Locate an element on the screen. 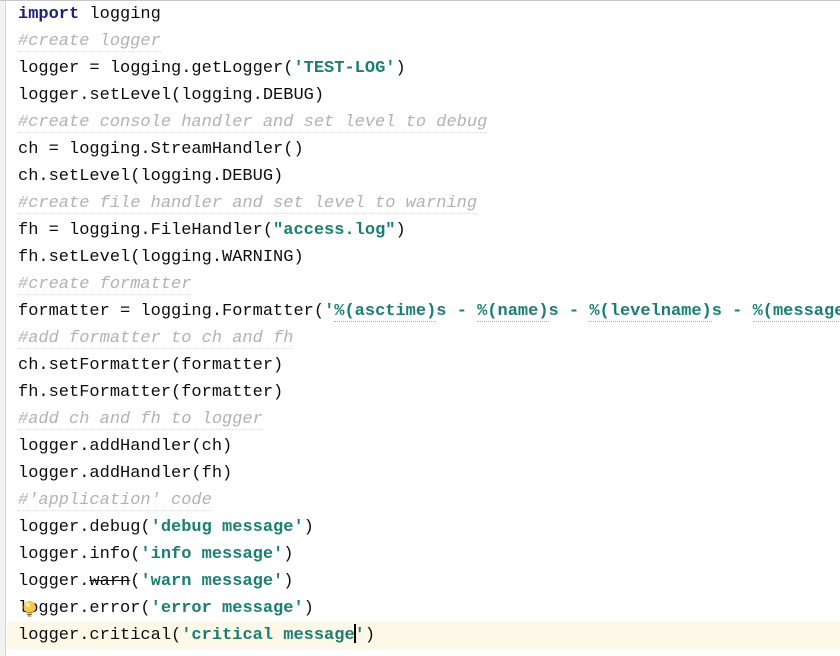 This screenshot has height=656, width=840. code-token-string: 'TEST-LOG' is located at coordinates (344, 68).